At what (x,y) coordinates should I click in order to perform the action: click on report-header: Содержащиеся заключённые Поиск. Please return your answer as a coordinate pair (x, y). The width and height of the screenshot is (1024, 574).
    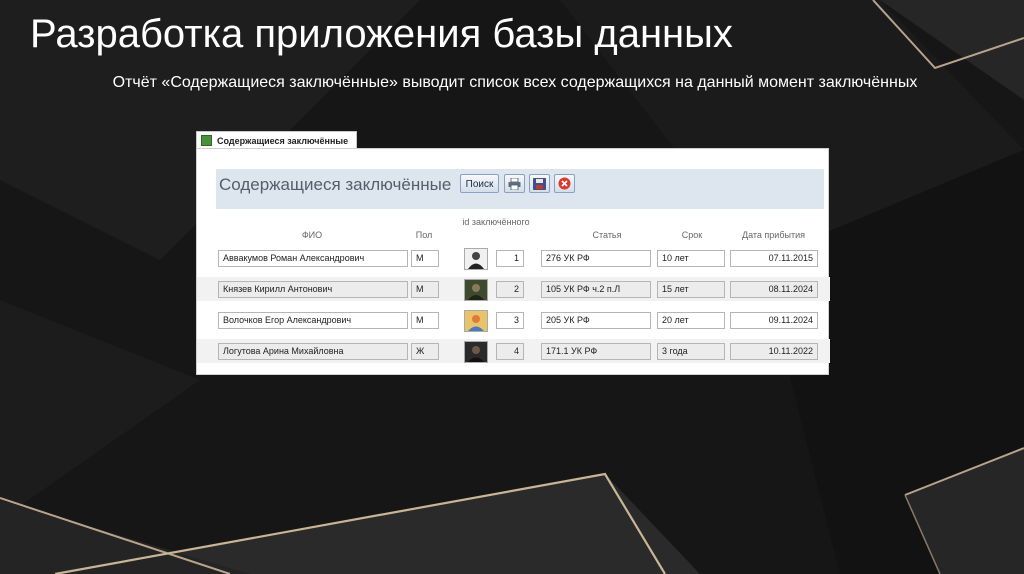
    Looking at the image, I should click on (520, 189).